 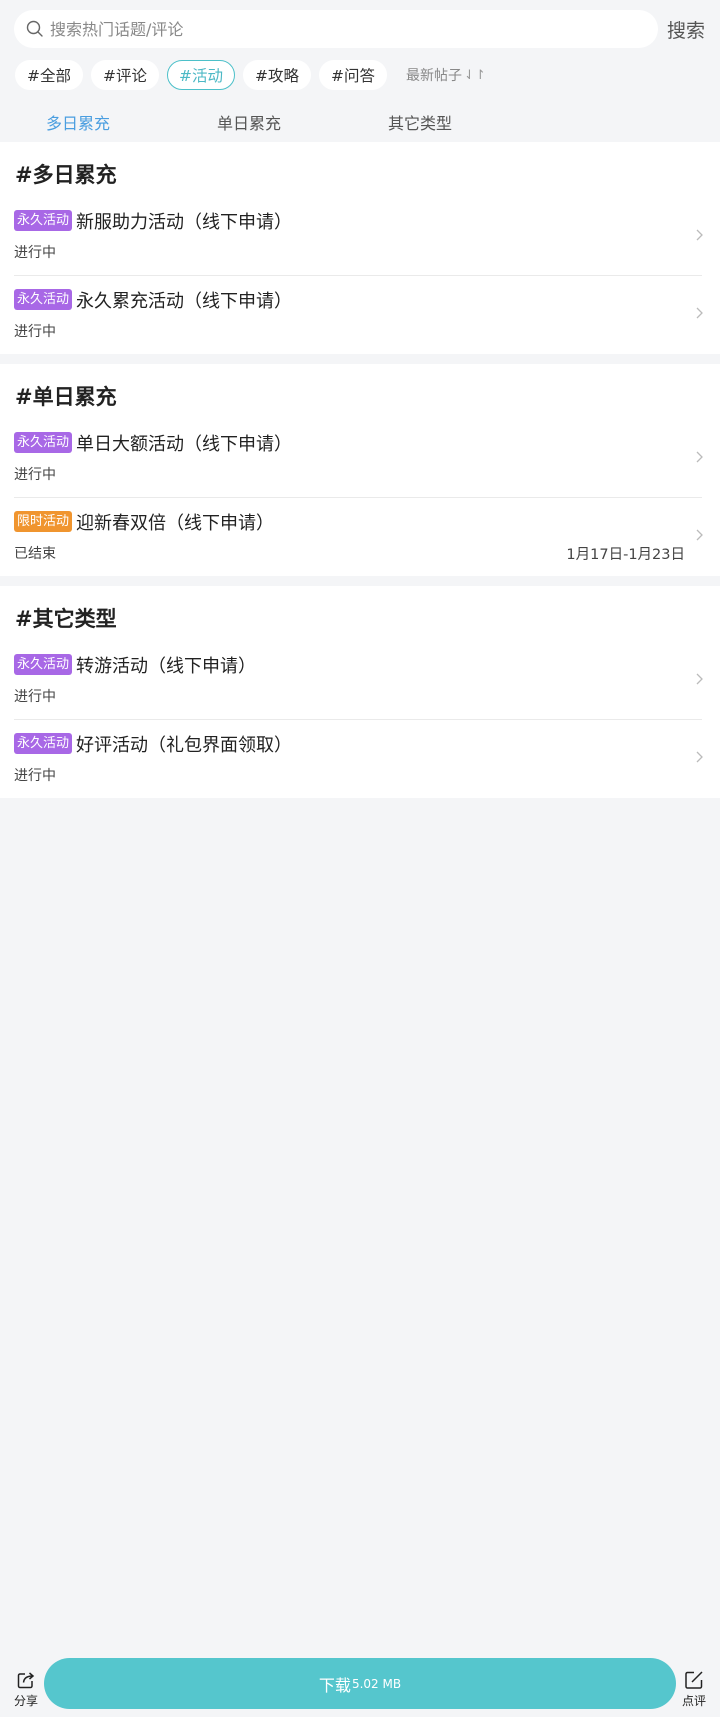 What do you see at coordinates (625, 555) in the screenshot?
I see `item-date-range: 1月17日-1月23日` at bounding box center [625, 555].